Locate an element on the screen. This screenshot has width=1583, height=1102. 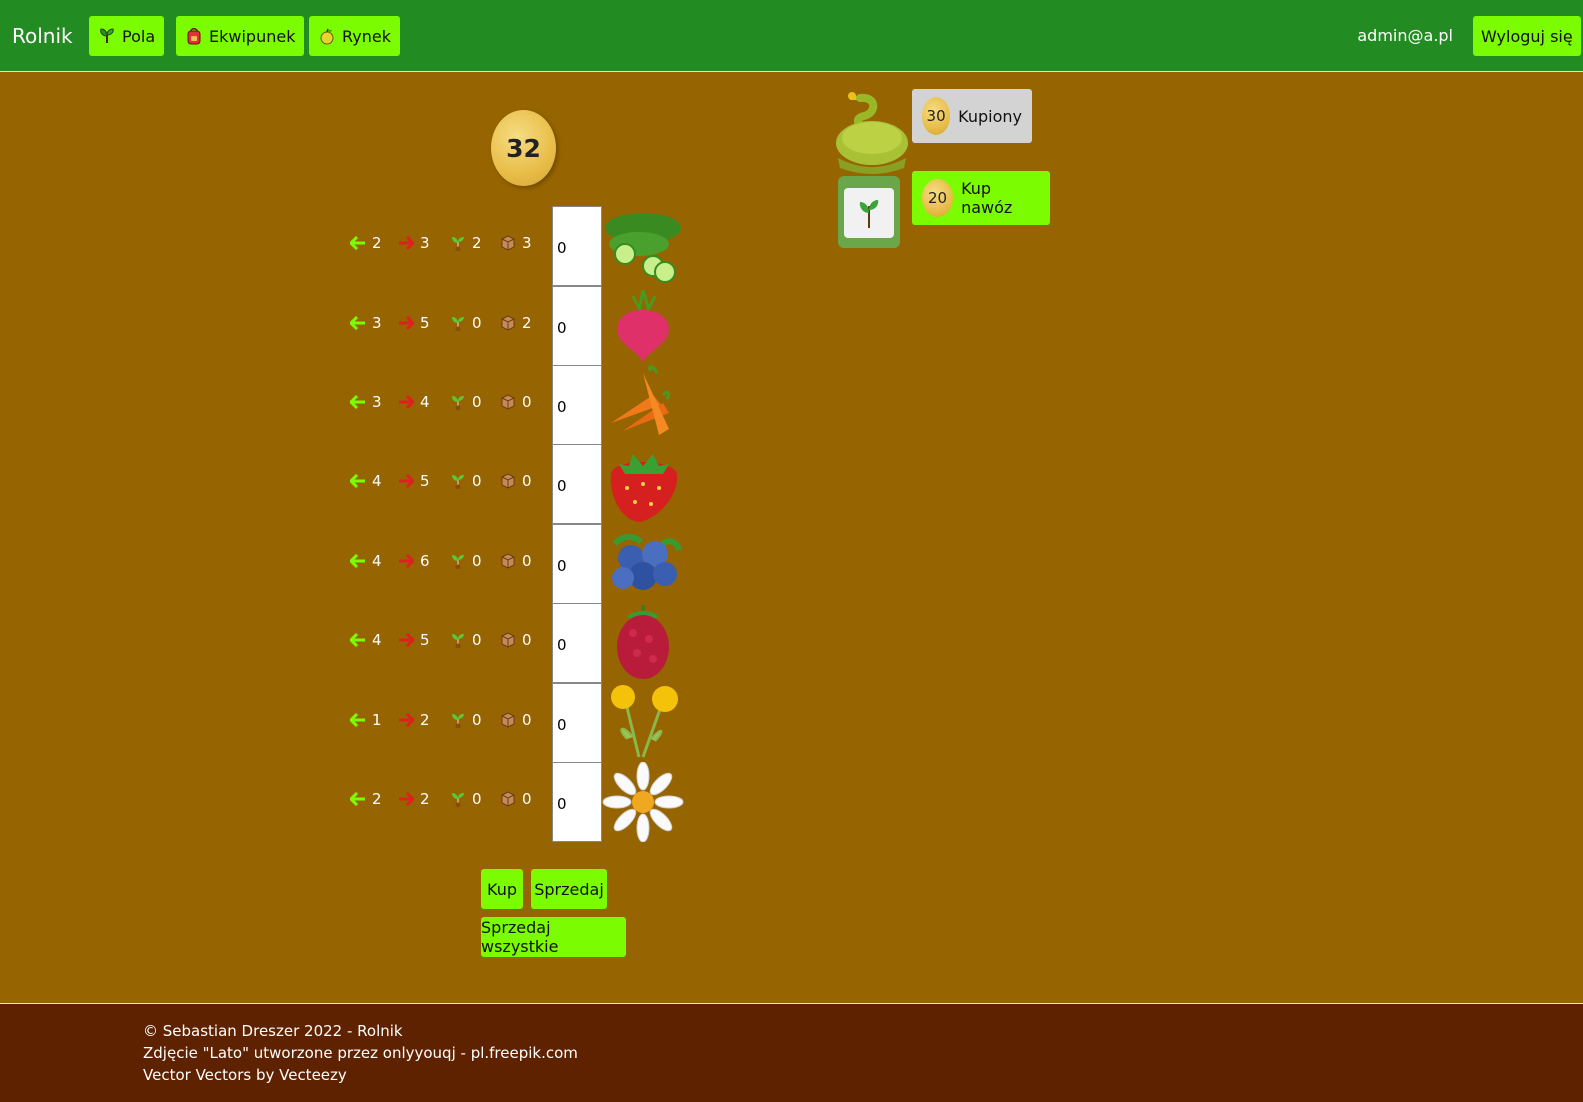
nav-ekwipunek-button: Ekwipunek is located at coordinates (240, 36).